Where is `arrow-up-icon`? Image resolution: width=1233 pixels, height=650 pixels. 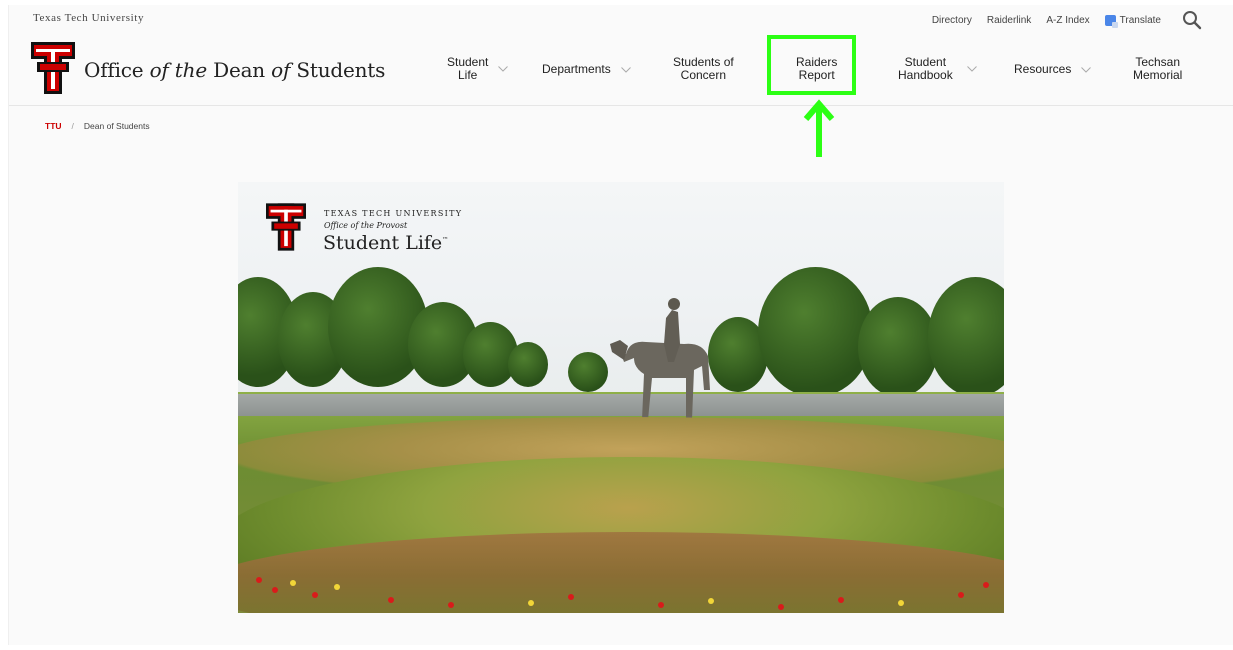
arrow-up-icon is located at coordinates (819, 128).